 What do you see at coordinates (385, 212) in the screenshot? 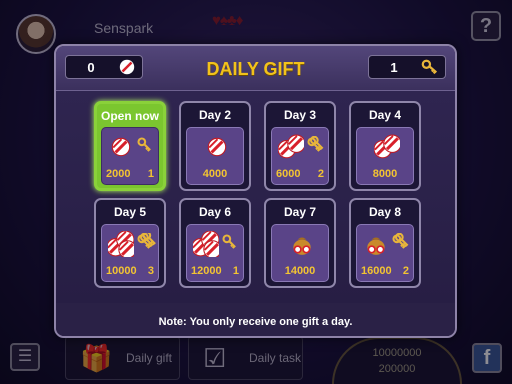
I see `gift-tile-label: Day 8` at bounding box center [385, 212].